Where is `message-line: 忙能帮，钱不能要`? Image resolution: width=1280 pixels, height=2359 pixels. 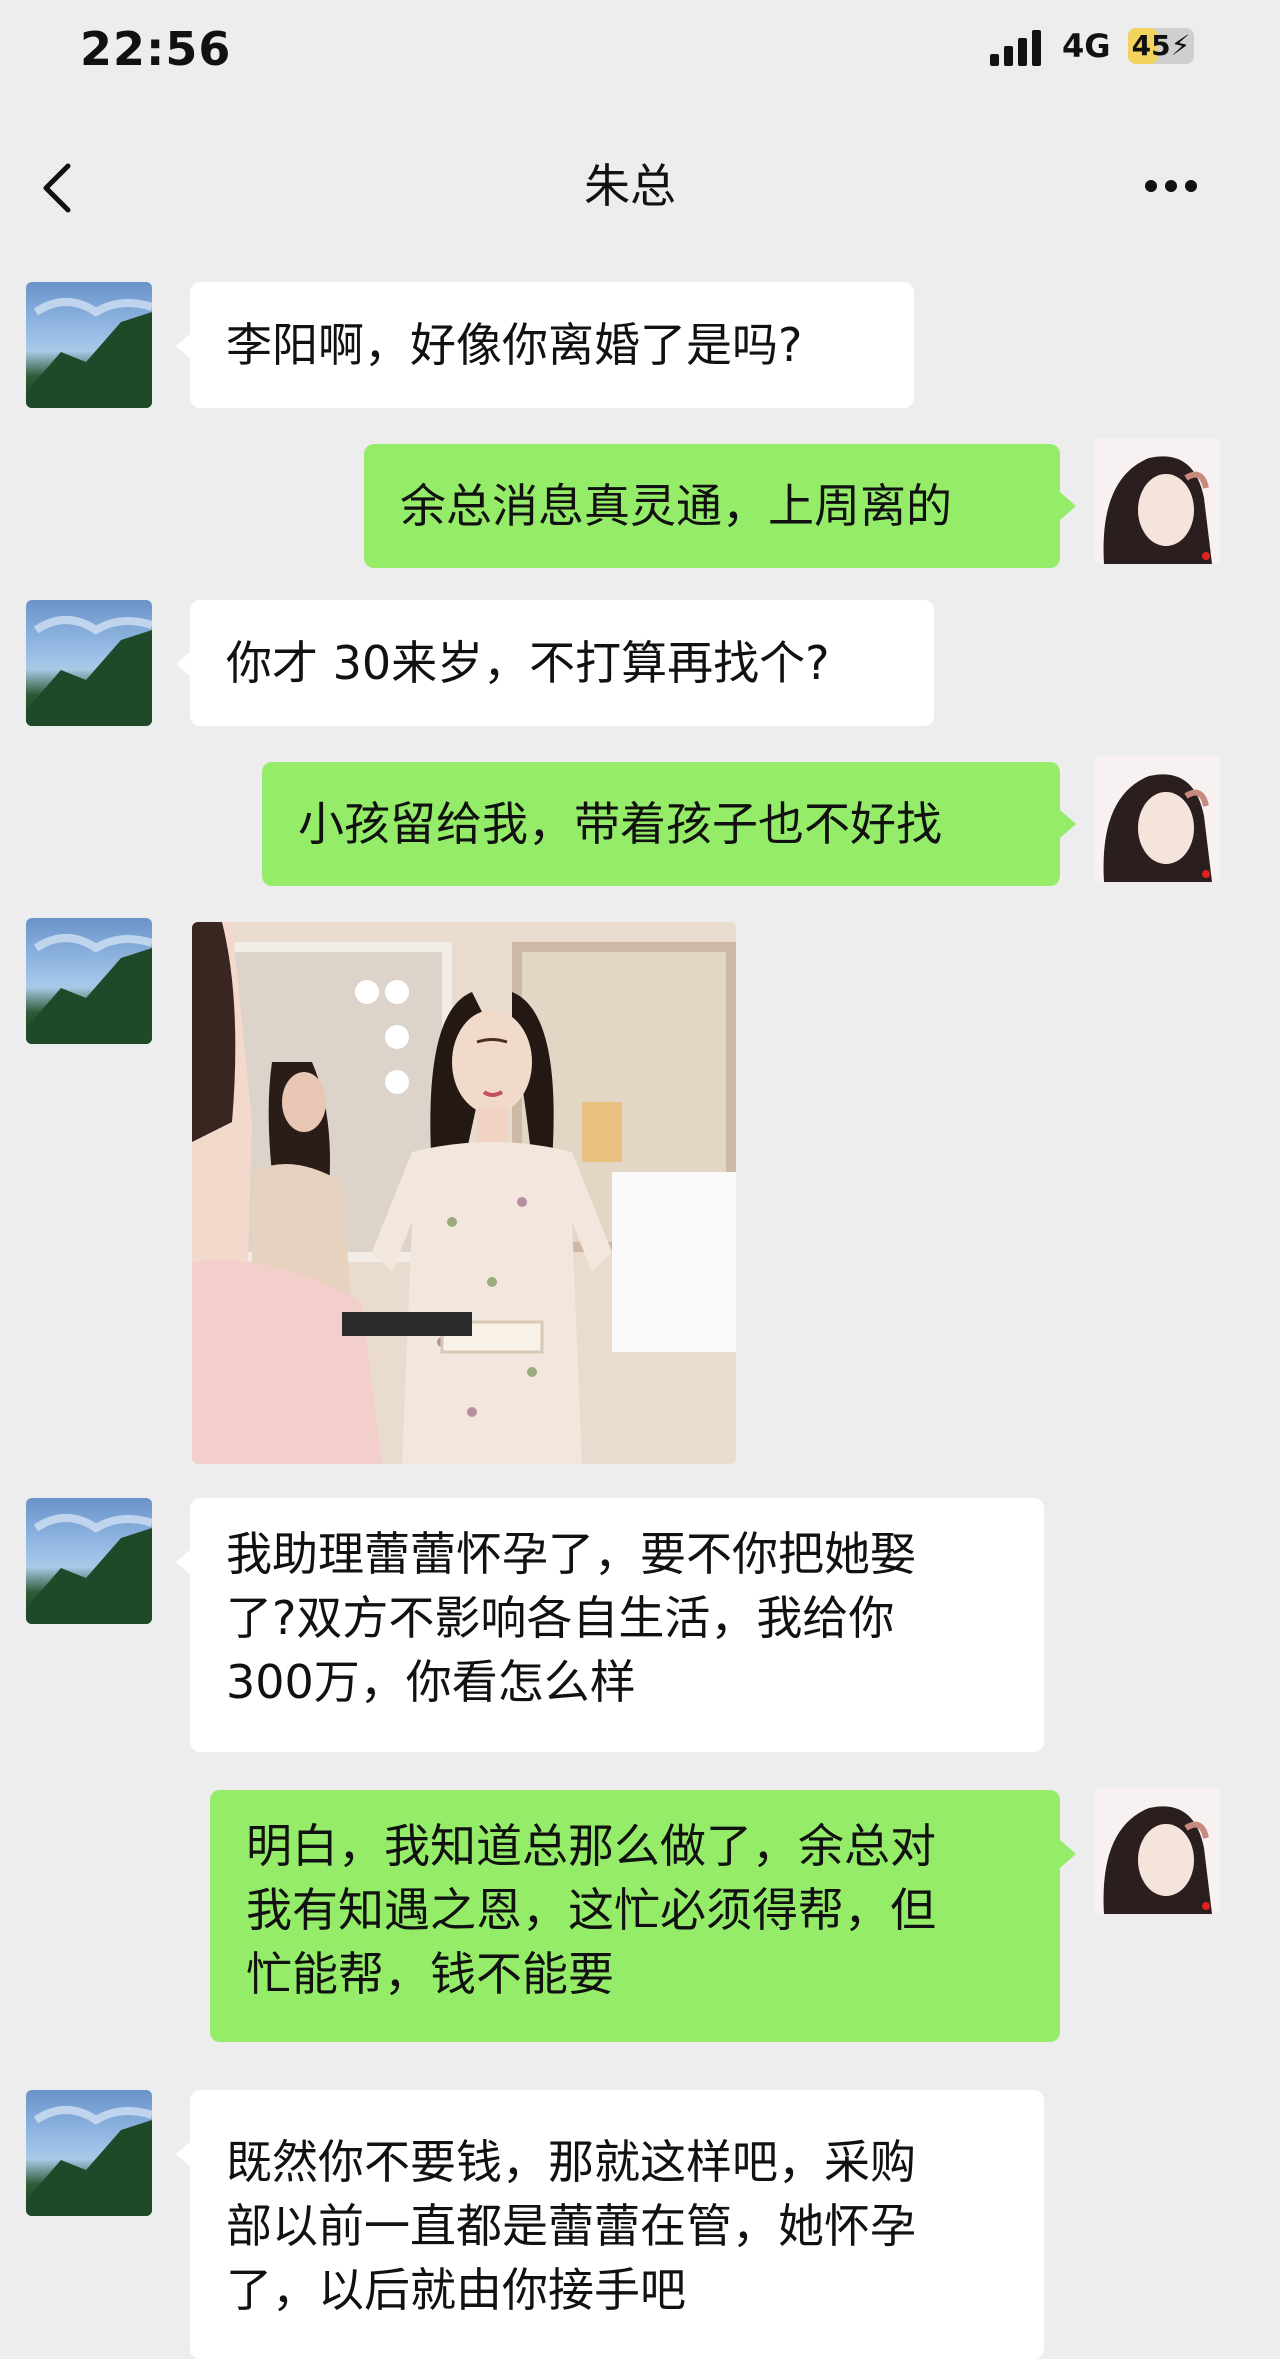
message-line: 忙能帮，钱不能要 is located at coordinates (430, 1974).